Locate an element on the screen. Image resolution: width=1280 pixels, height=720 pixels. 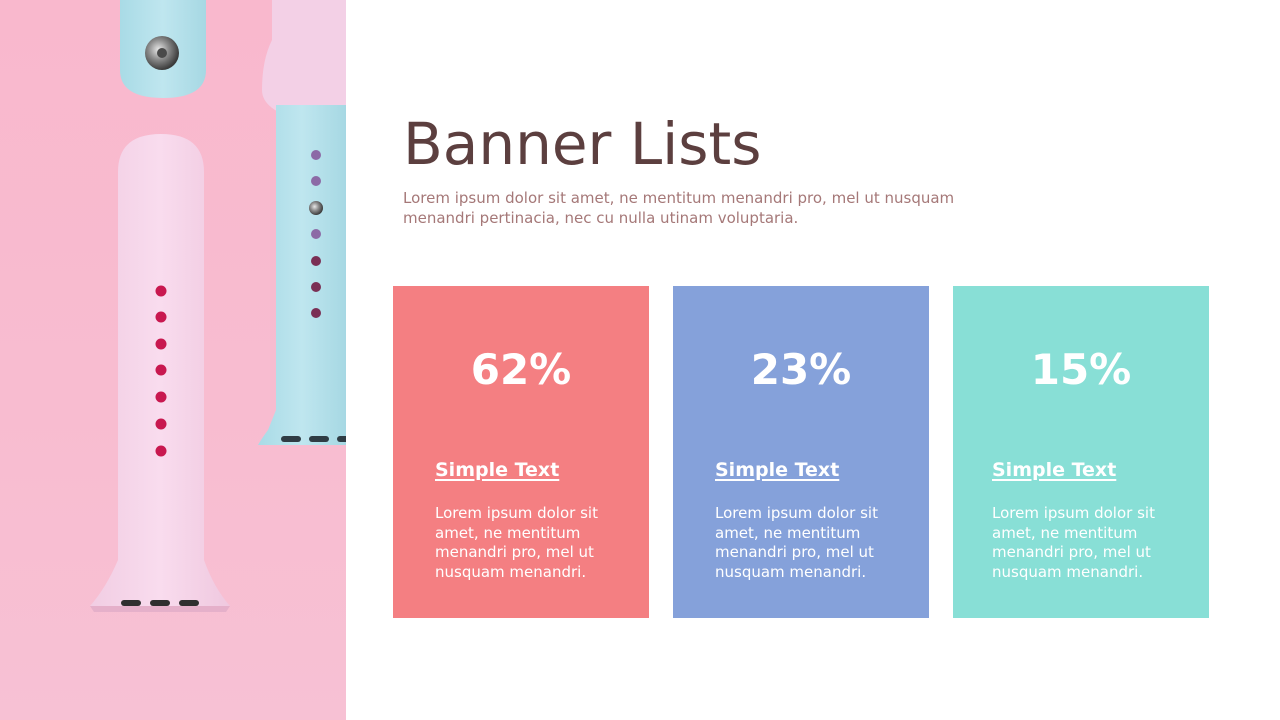
blue-band-right is located at coordinates (302, 275).